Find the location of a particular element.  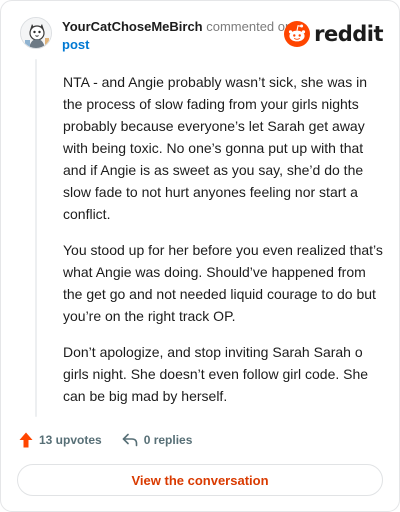

user-avatar is located at coordinates (36, 33).